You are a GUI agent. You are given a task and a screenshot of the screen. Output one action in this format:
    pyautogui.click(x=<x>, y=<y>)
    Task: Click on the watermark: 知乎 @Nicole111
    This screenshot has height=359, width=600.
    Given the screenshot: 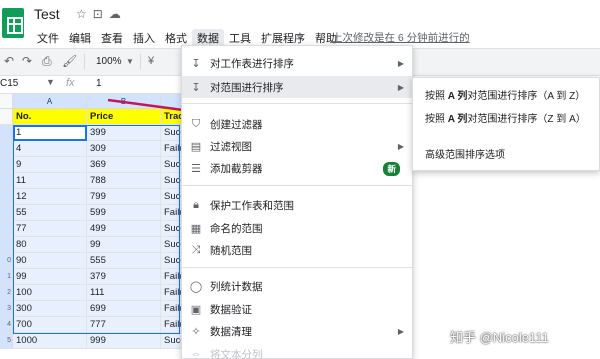 What is the action you would take?
    pyautogui.click(x=499, y=337)
    